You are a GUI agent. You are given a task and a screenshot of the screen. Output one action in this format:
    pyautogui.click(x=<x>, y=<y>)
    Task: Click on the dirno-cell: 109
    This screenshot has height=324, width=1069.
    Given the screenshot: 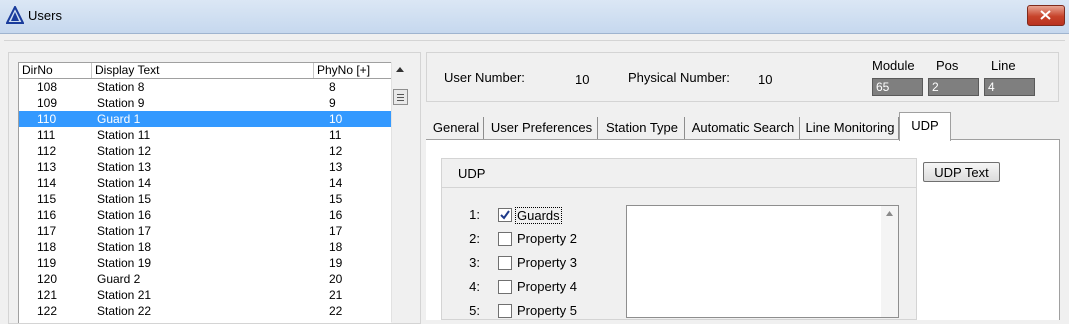 What is the action you would take?
    pyautogui.click(x=47, y=103)
    